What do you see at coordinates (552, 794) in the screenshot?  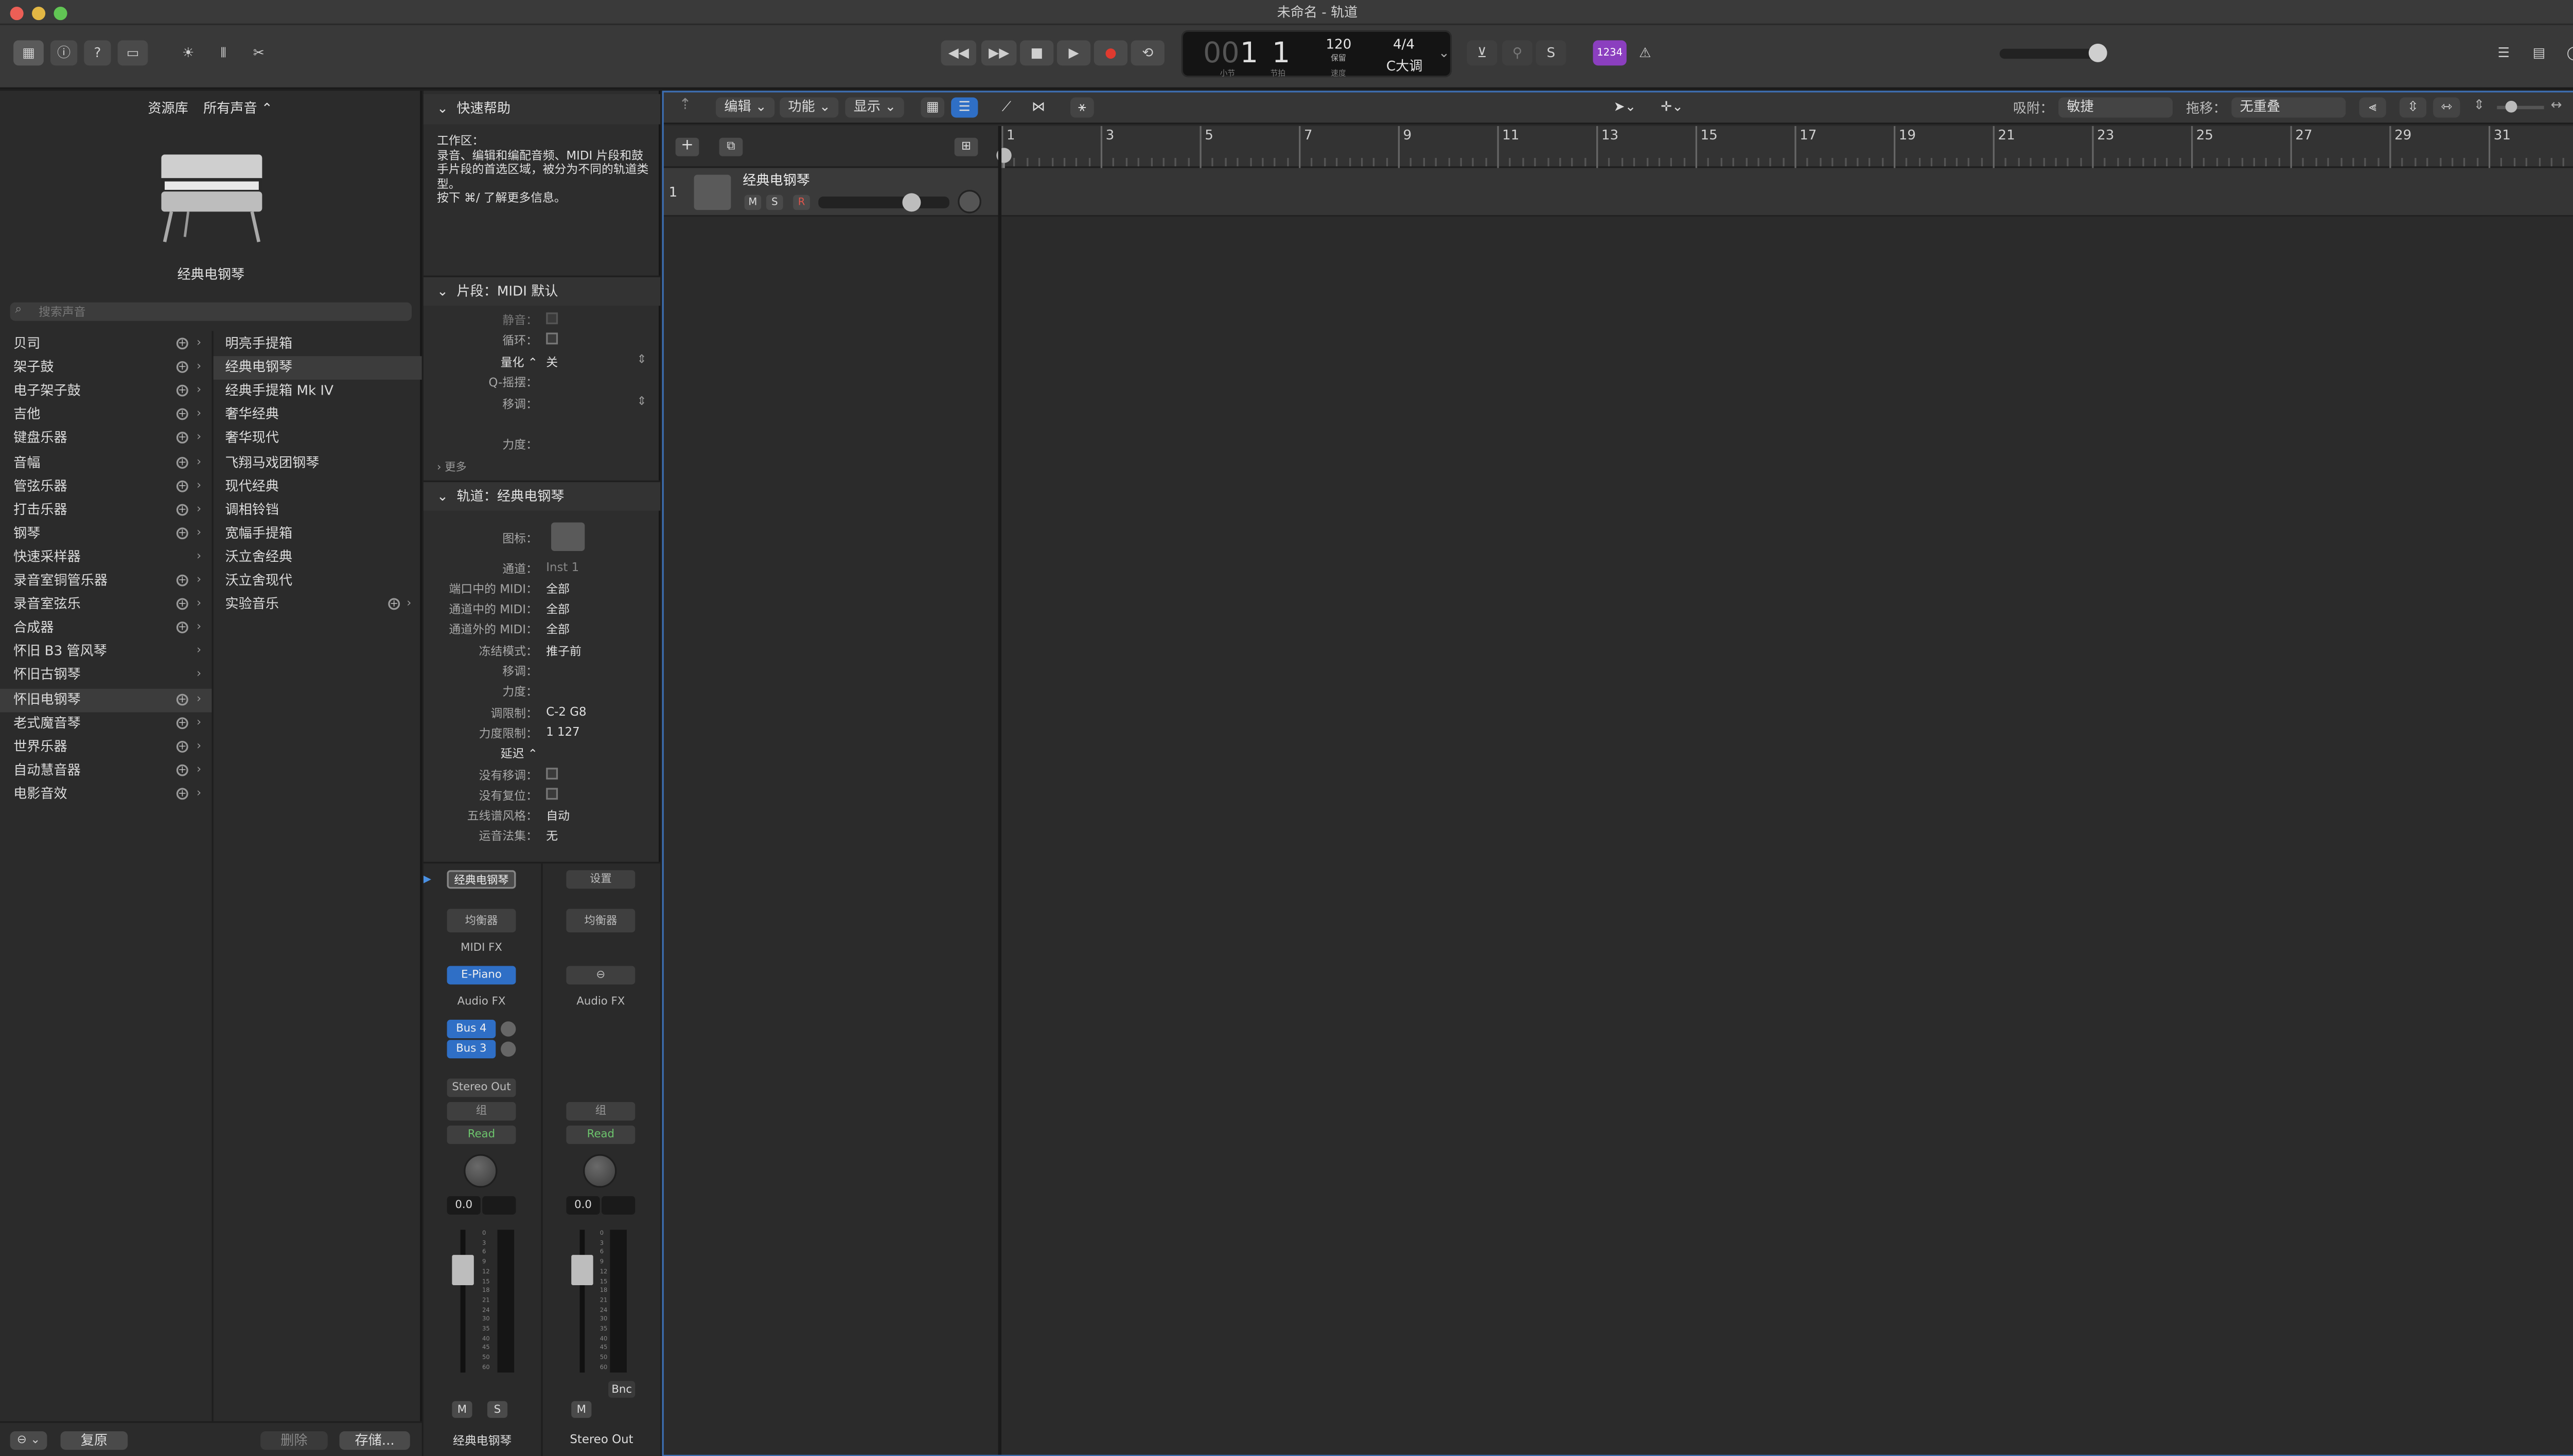 I see `no-reset-checkbox` at bounding box center [552, 794].